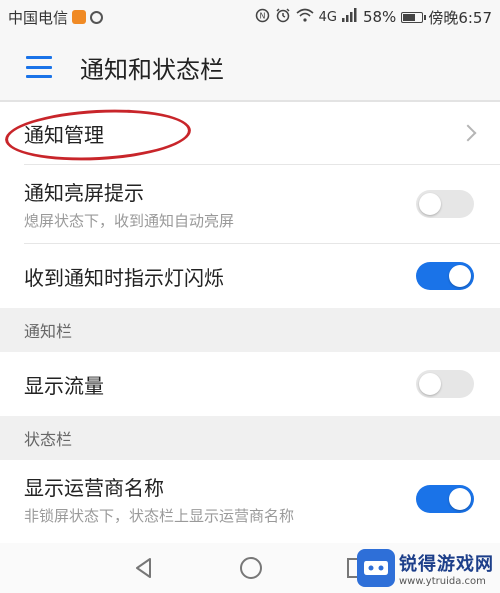 The width and height of the screenshot is (500, 593). What do you see at coordinates (38, 17) in the screenshot?
I see `carrier-name: 中国电信` at bounding box center [38, 17].